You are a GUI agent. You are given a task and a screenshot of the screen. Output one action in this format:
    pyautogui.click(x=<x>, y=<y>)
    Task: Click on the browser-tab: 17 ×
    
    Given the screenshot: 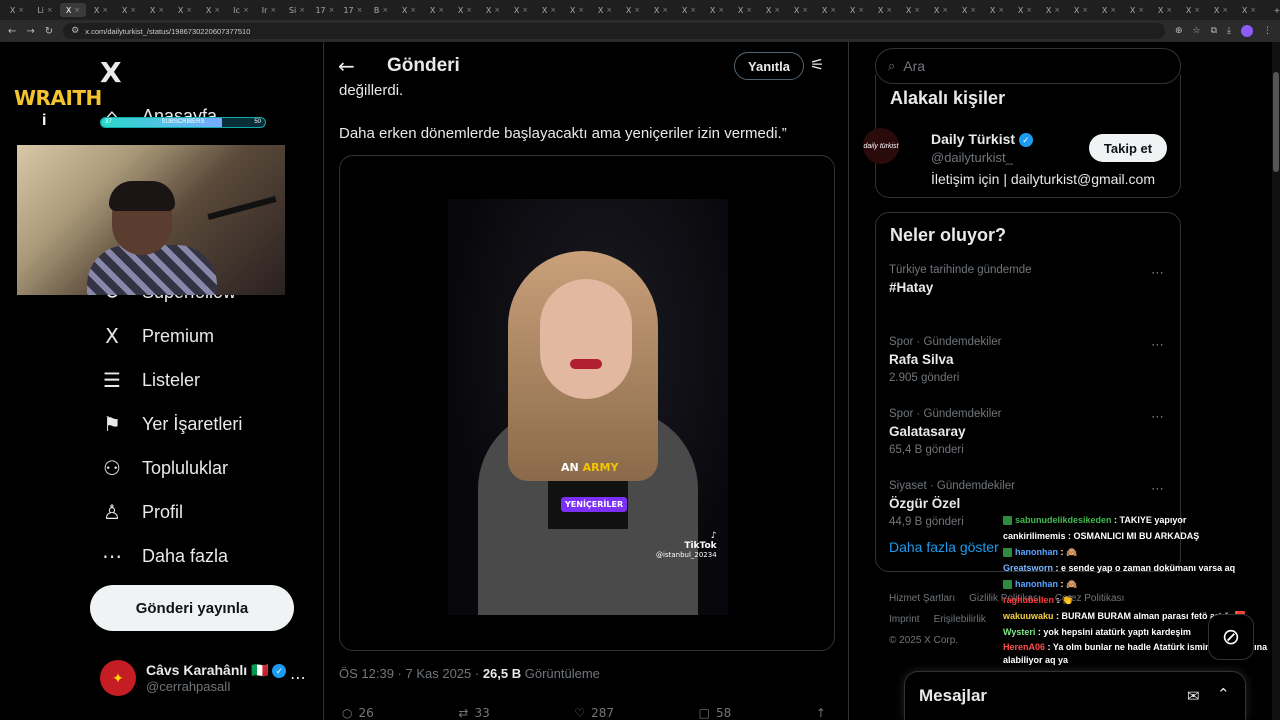 What is the action you would take?
    pyautogui.click(x=353, y=10)
    